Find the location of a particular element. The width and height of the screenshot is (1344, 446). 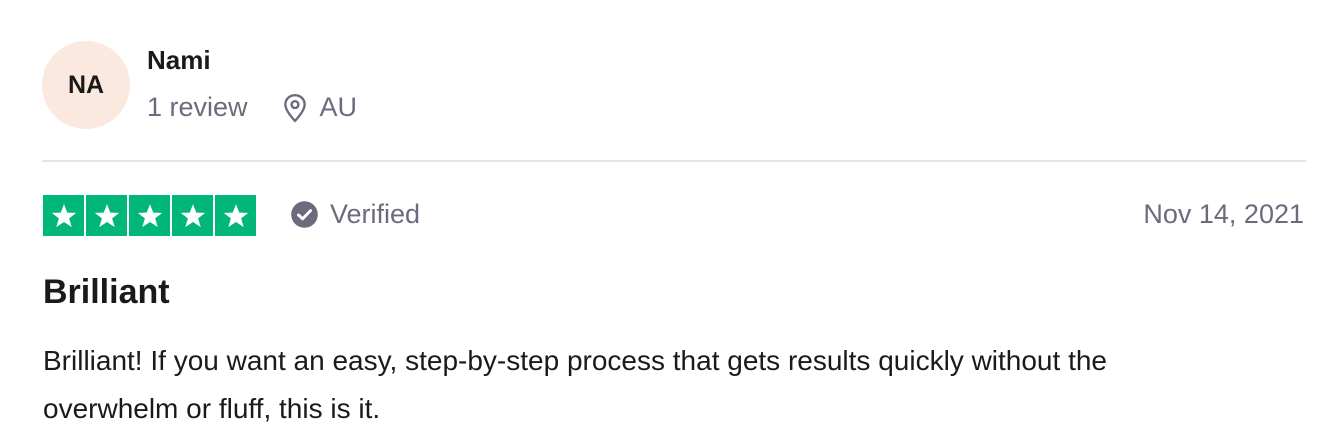

reviewer-meta: 1 review AU is located at coordinates (252, 107).